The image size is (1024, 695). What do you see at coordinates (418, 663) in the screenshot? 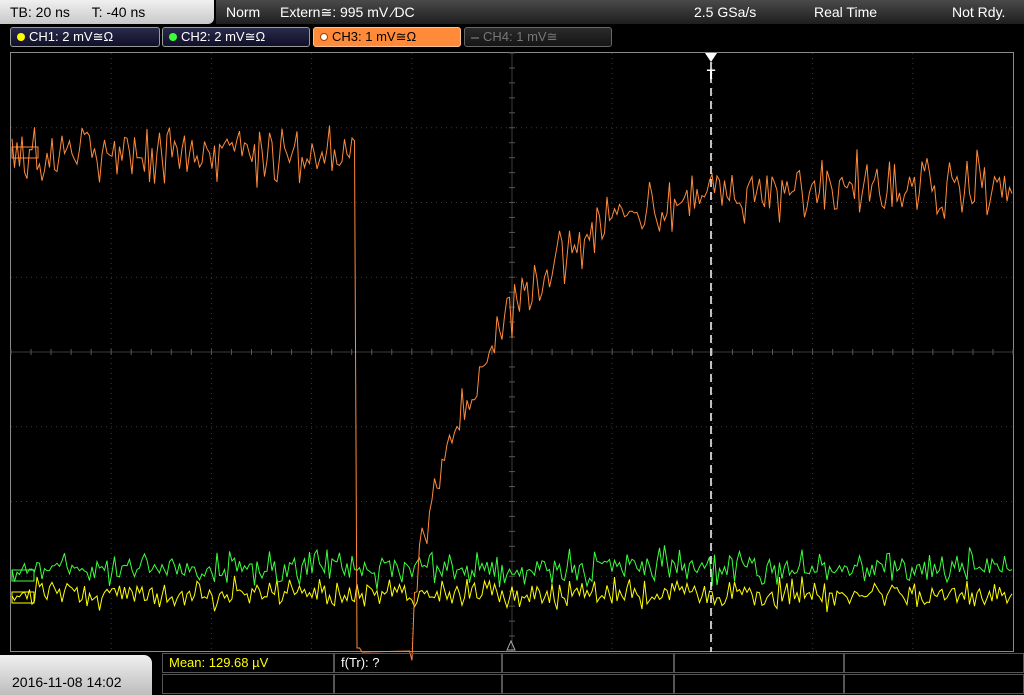
I see `measurement-rise-freq: f(Tr): ?` at bounding box center [418, 663].